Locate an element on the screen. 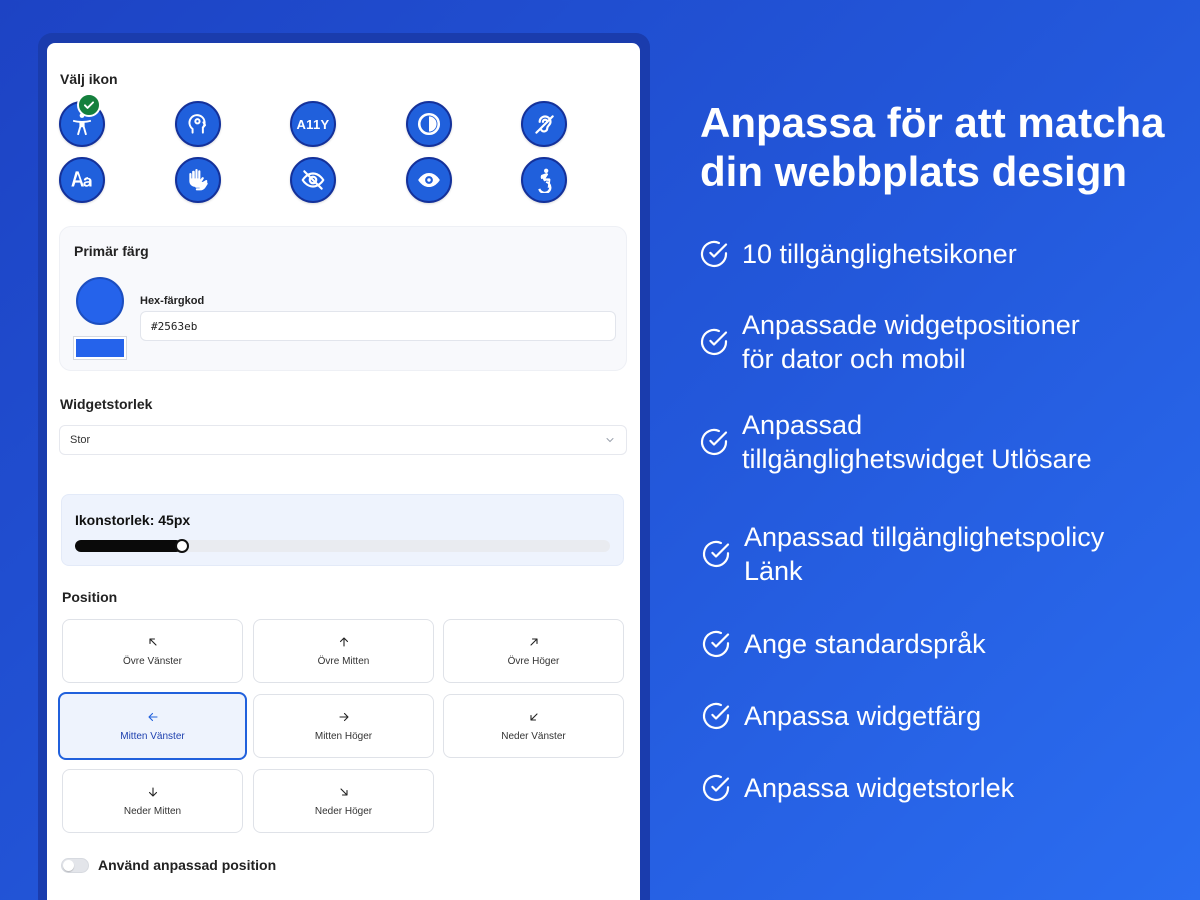 The width and height of the screenshot is (1200, 900). position-label: Neder Mitten is located at coordinates (152, 811).